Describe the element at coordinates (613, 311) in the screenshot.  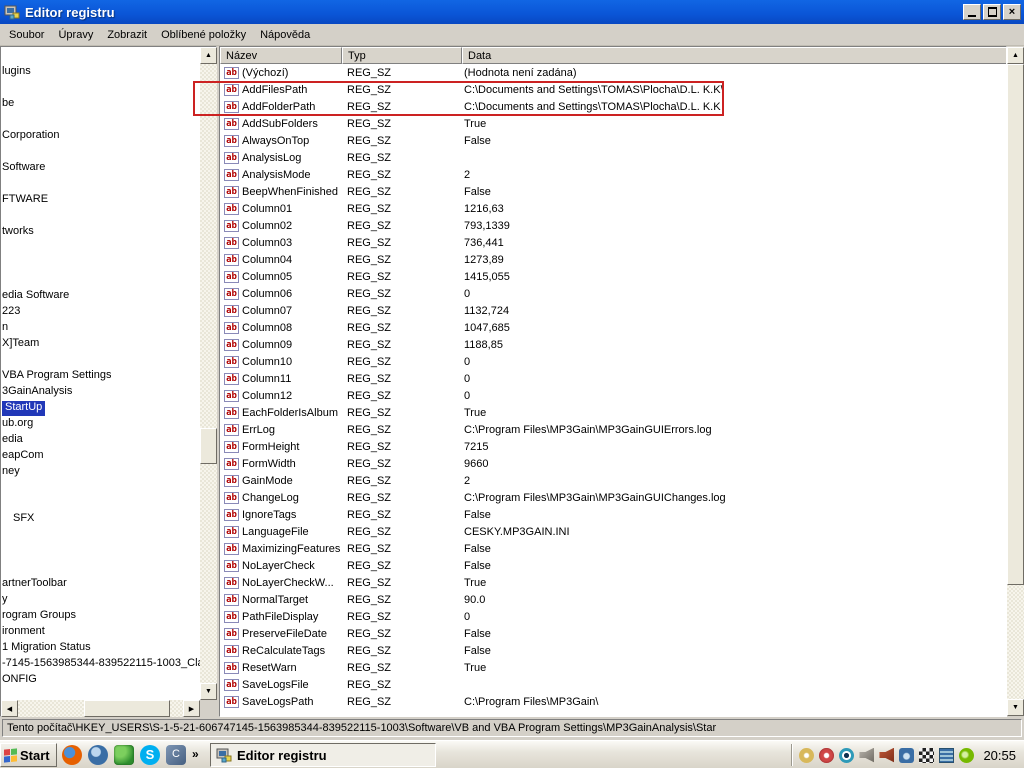
I see `table-row: ab Column07 REG_SZ 1132,724` at that location.